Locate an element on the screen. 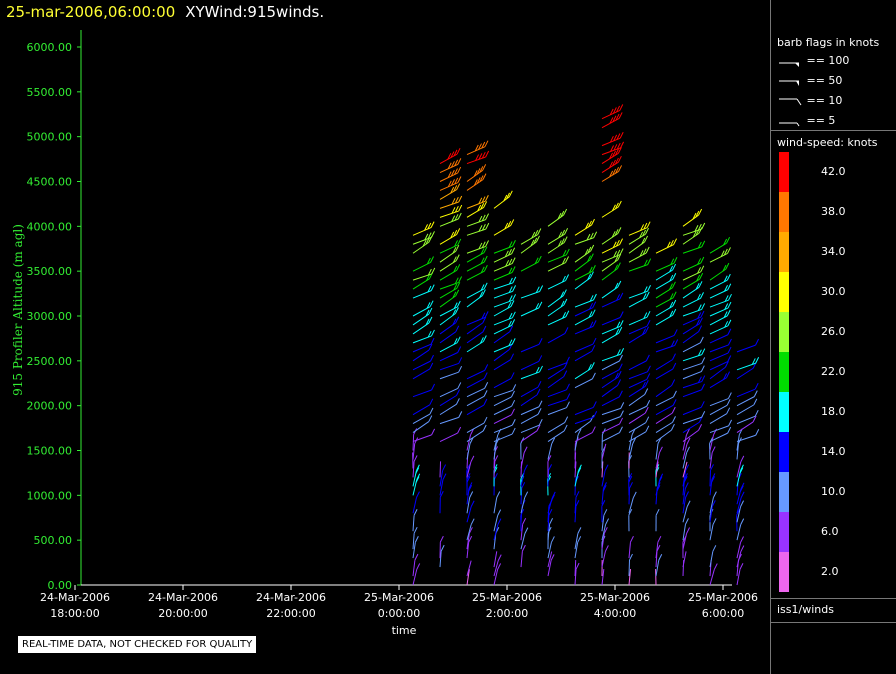 The width and height of the screenshot is (896, 674). x-tick-label-time: 2:00:00 is located at coordinates (507, 613).